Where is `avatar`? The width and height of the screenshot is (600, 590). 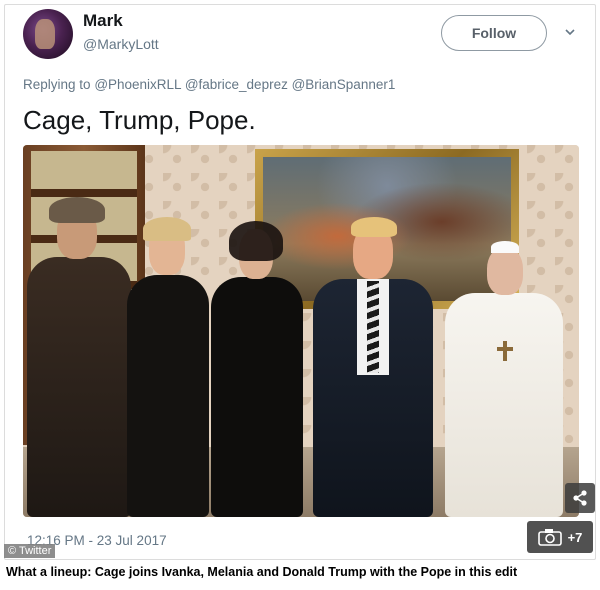
avatar is located at coordinates (48, 34).